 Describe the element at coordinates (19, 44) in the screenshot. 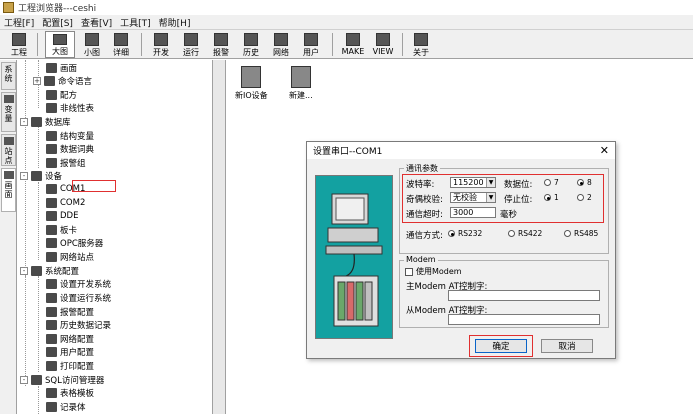

I see `toolbar-project-button: 工程` at that location.